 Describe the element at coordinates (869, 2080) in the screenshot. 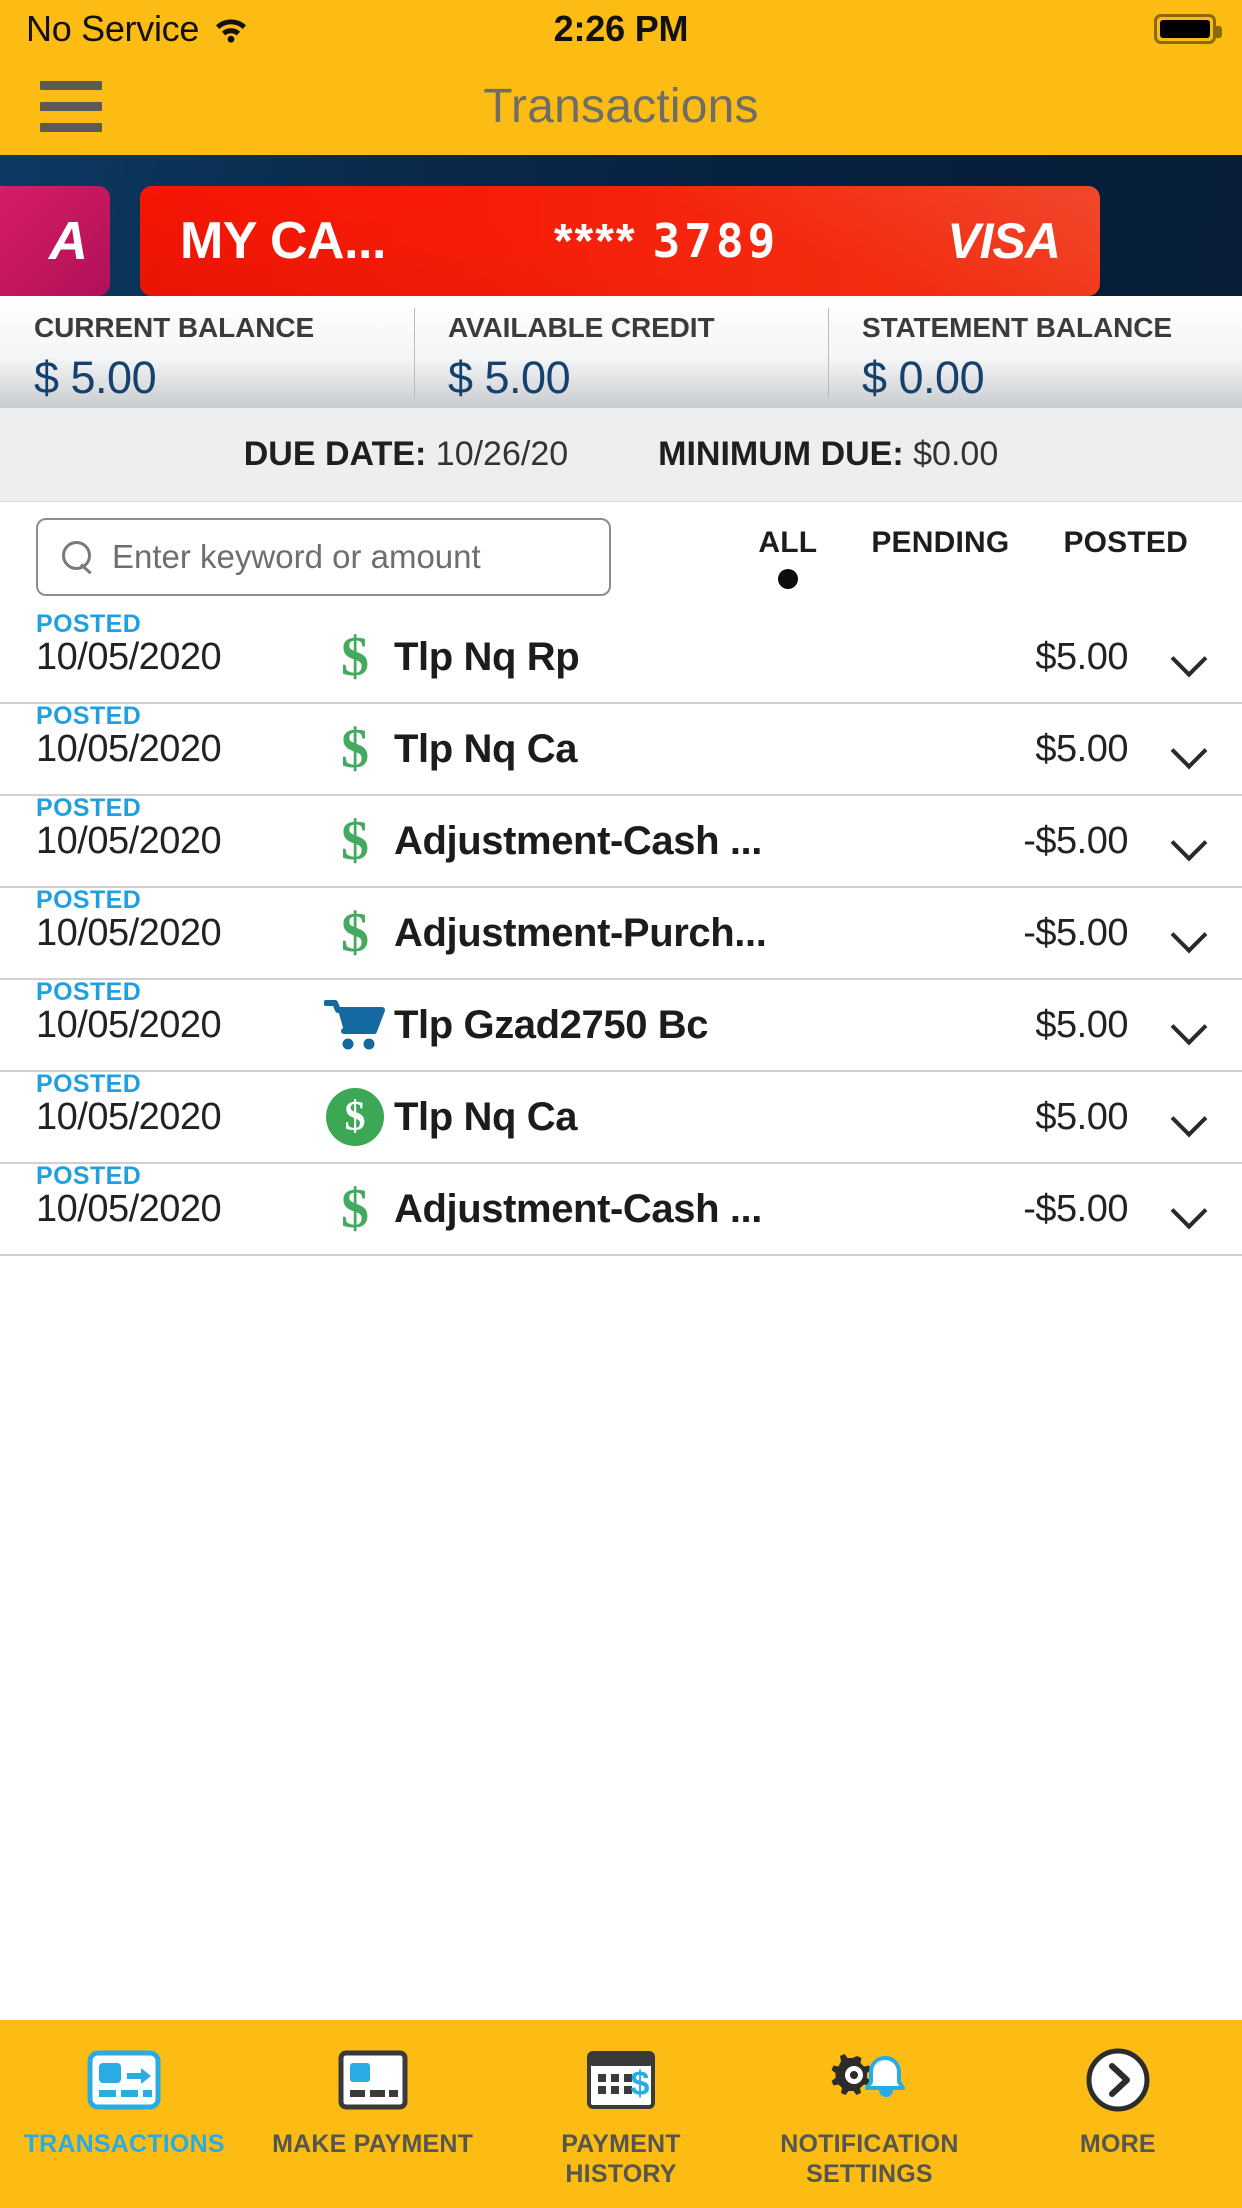

I see `gear-bell-icon` at that location.